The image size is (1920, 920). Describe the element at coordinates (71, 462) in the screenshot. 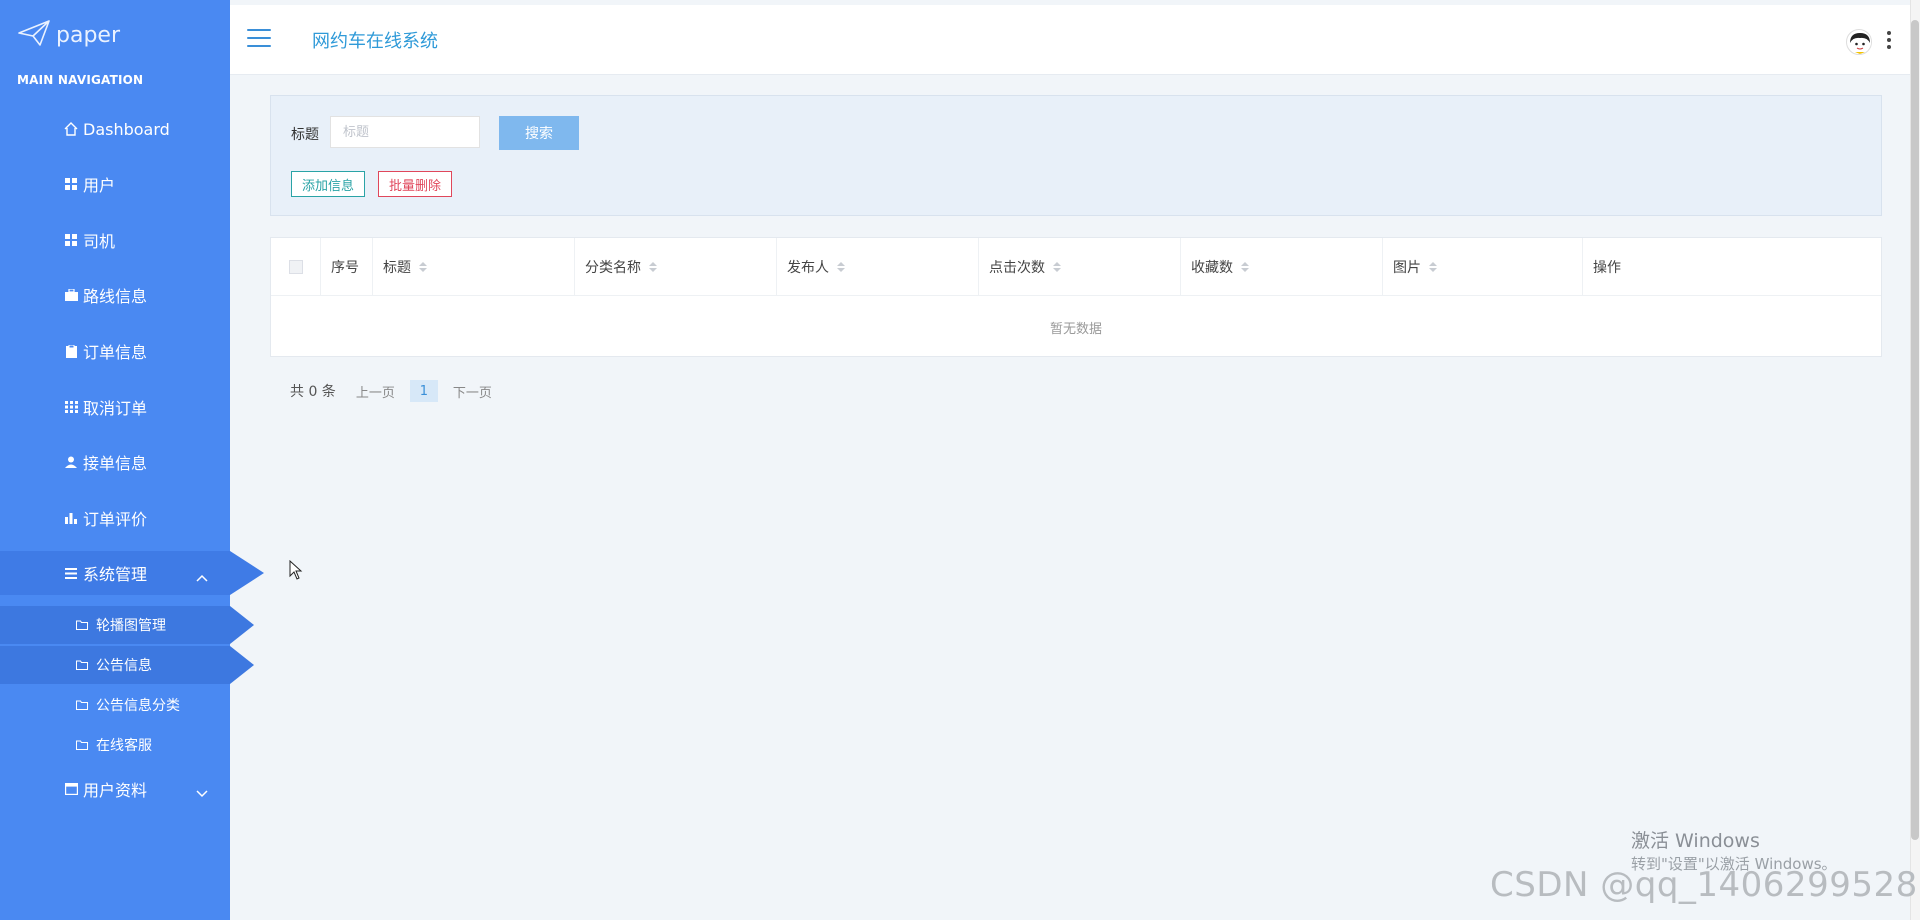

I see `user-icon` at that location.